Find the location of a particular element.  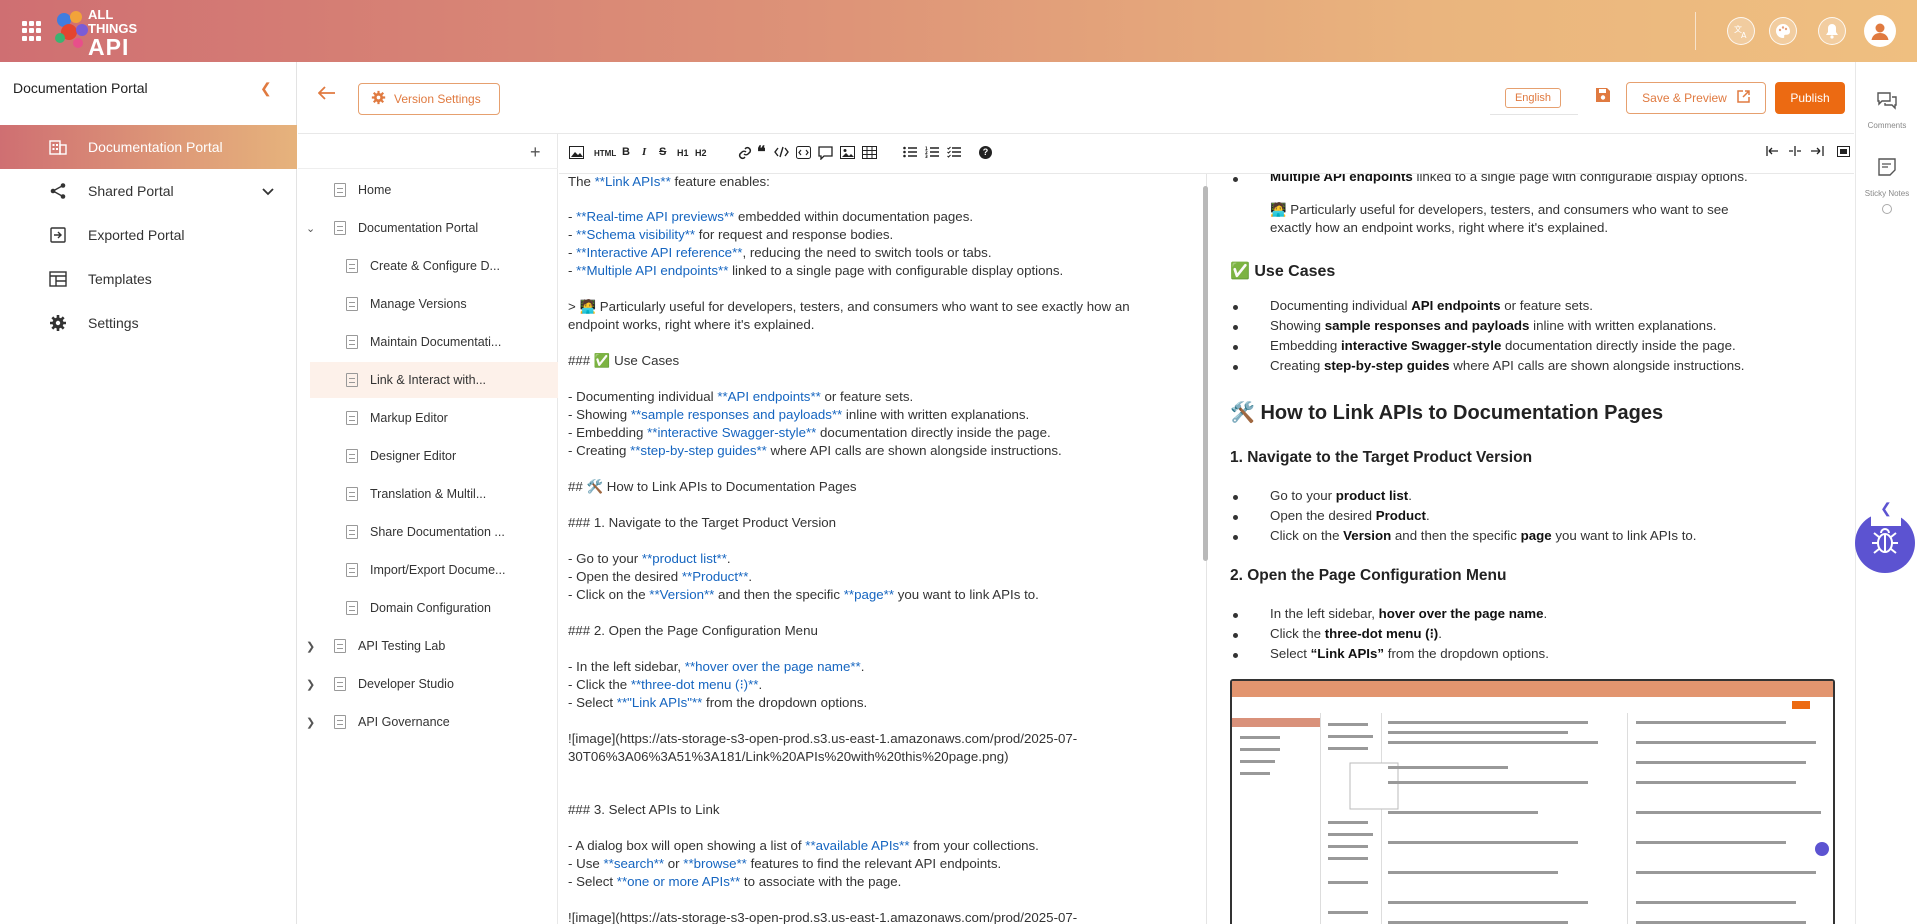

editor-line: ### 3. Select APIs to Link is located at coordinates (644, 809).